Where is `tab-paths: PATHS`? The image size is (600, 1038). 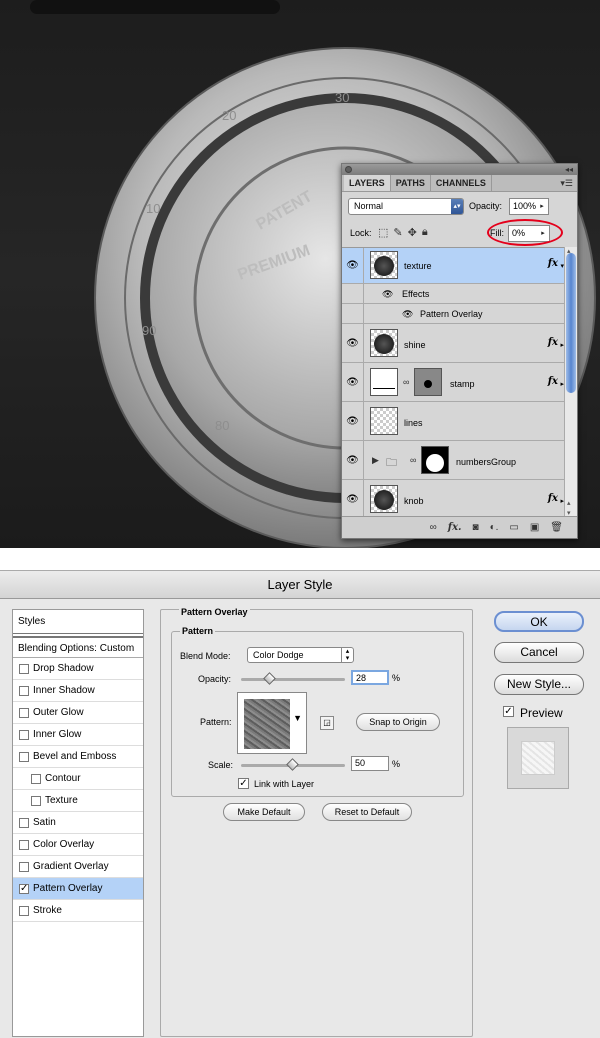
tab-paths: PATHS is located at coordinates (411, 183).